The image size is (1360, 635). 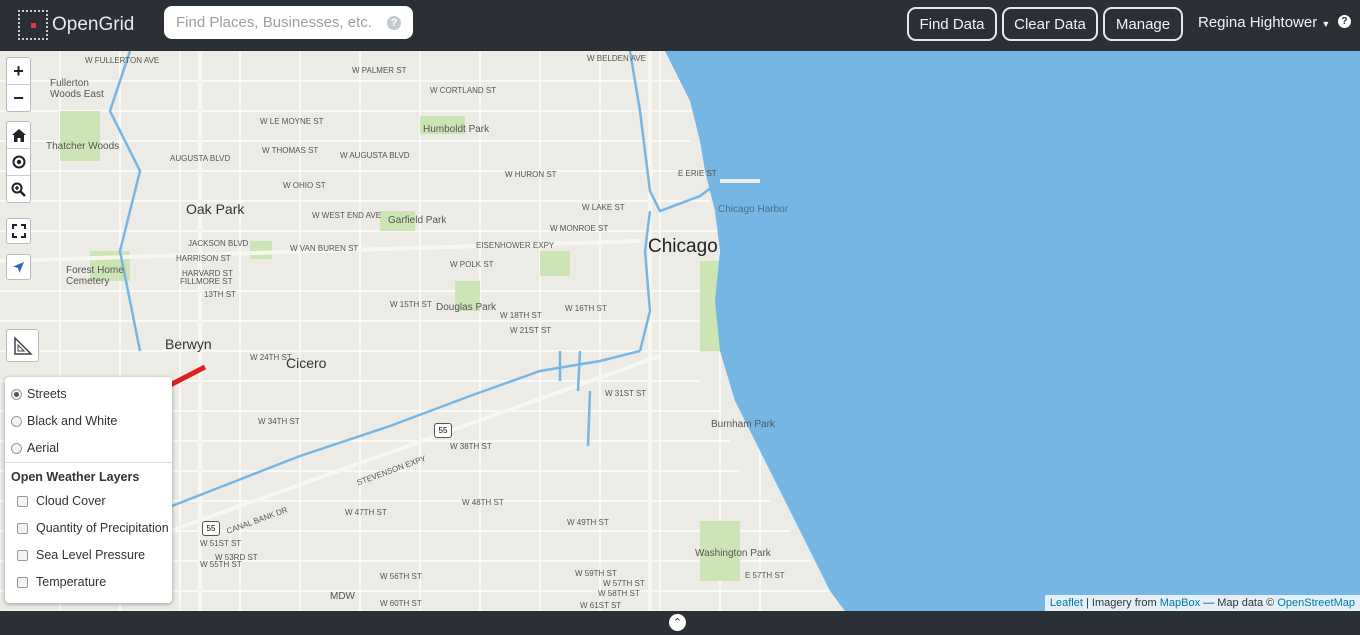 What do you see at coordinates (290, 150) in the screenshot?
I see `street-label: W THOMAS ST` at bounding box center [290, 150].